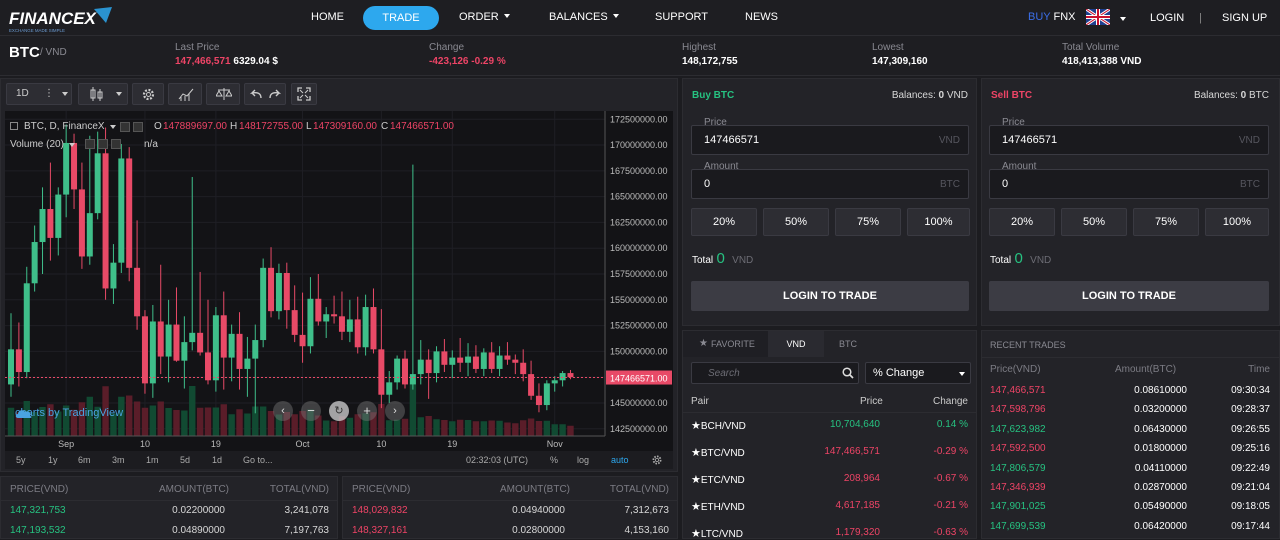  I want to click on chart-type-selector, so click(103, 94).